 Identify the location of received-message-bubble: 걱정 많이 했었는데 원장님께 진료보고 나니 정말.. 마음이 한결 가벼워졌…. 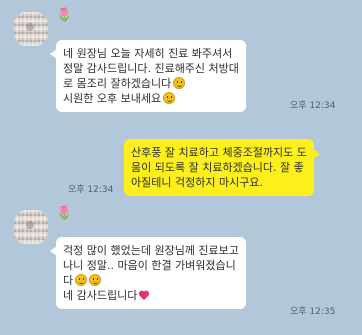
(148, 273).